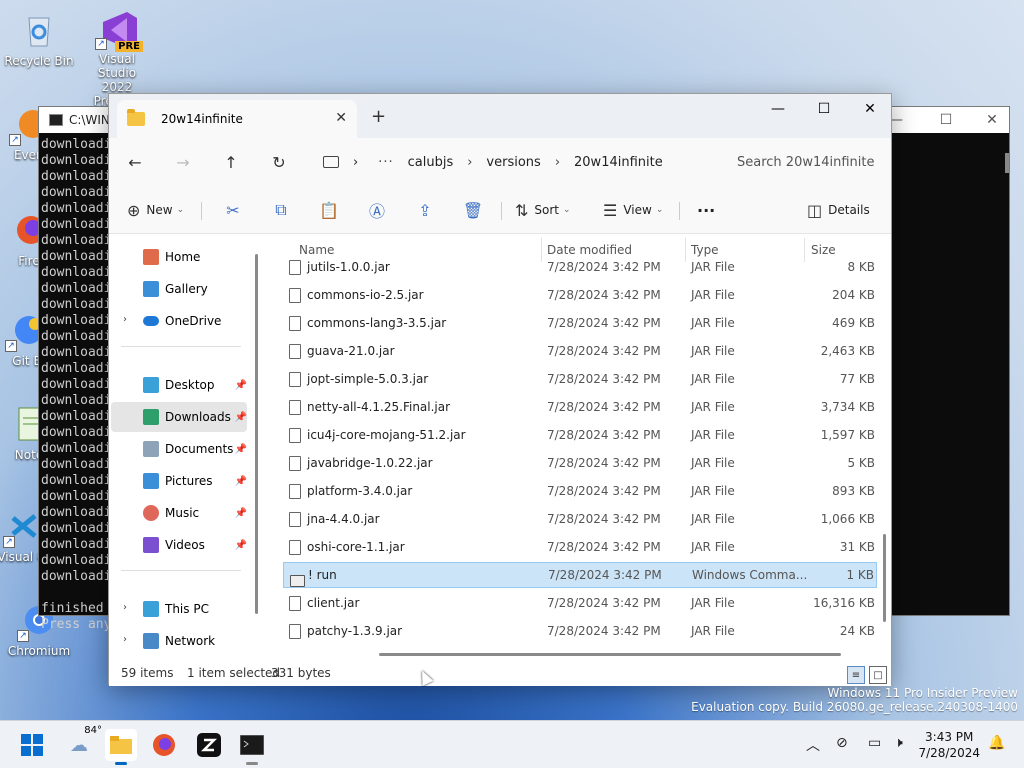  Describe the element at coordinates (179, 545) in the screenshot. I see `nav-item-videos: Videos 📌` at that location.